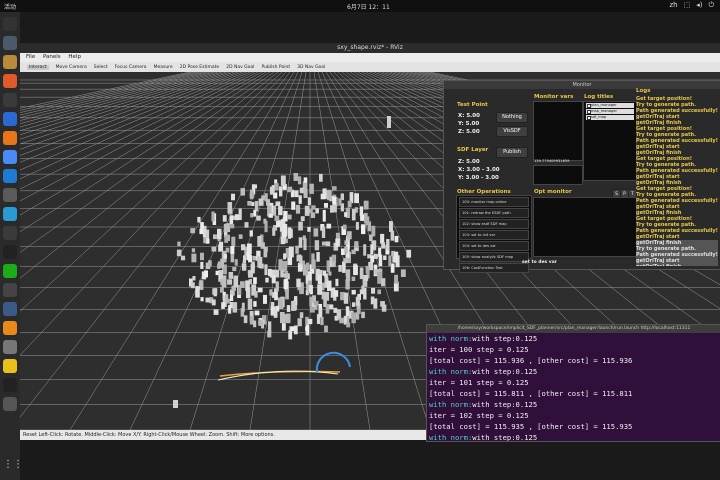 The height and width of the screenshot is (480, 720). What do you see at coordinates (74, 57) in the screenshot?
I see `menu-help: Help` at bounding box center [74, 57].